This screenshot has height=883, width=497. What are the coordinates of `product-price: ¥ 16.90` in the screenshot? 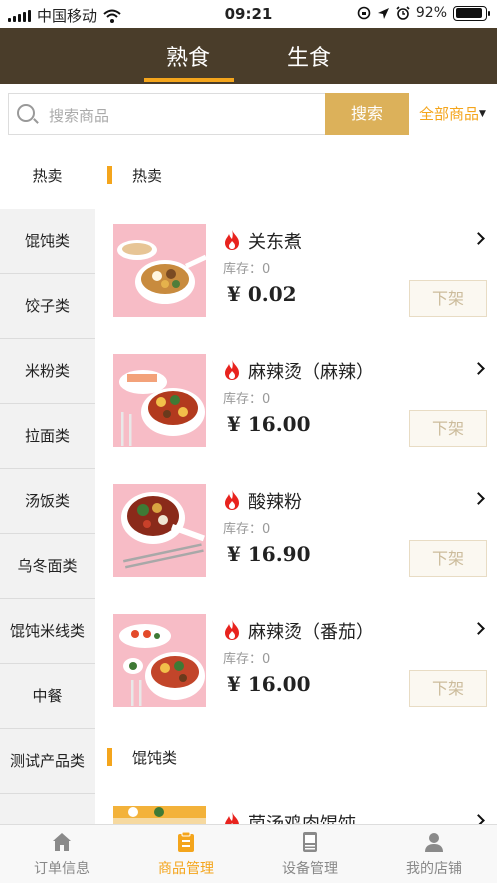 It's located at (269, 554).